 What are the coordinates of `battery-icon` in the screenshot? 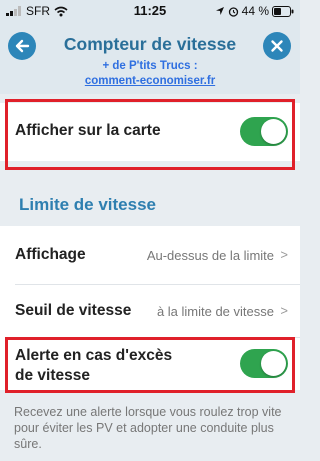 It's located at (283, 11).